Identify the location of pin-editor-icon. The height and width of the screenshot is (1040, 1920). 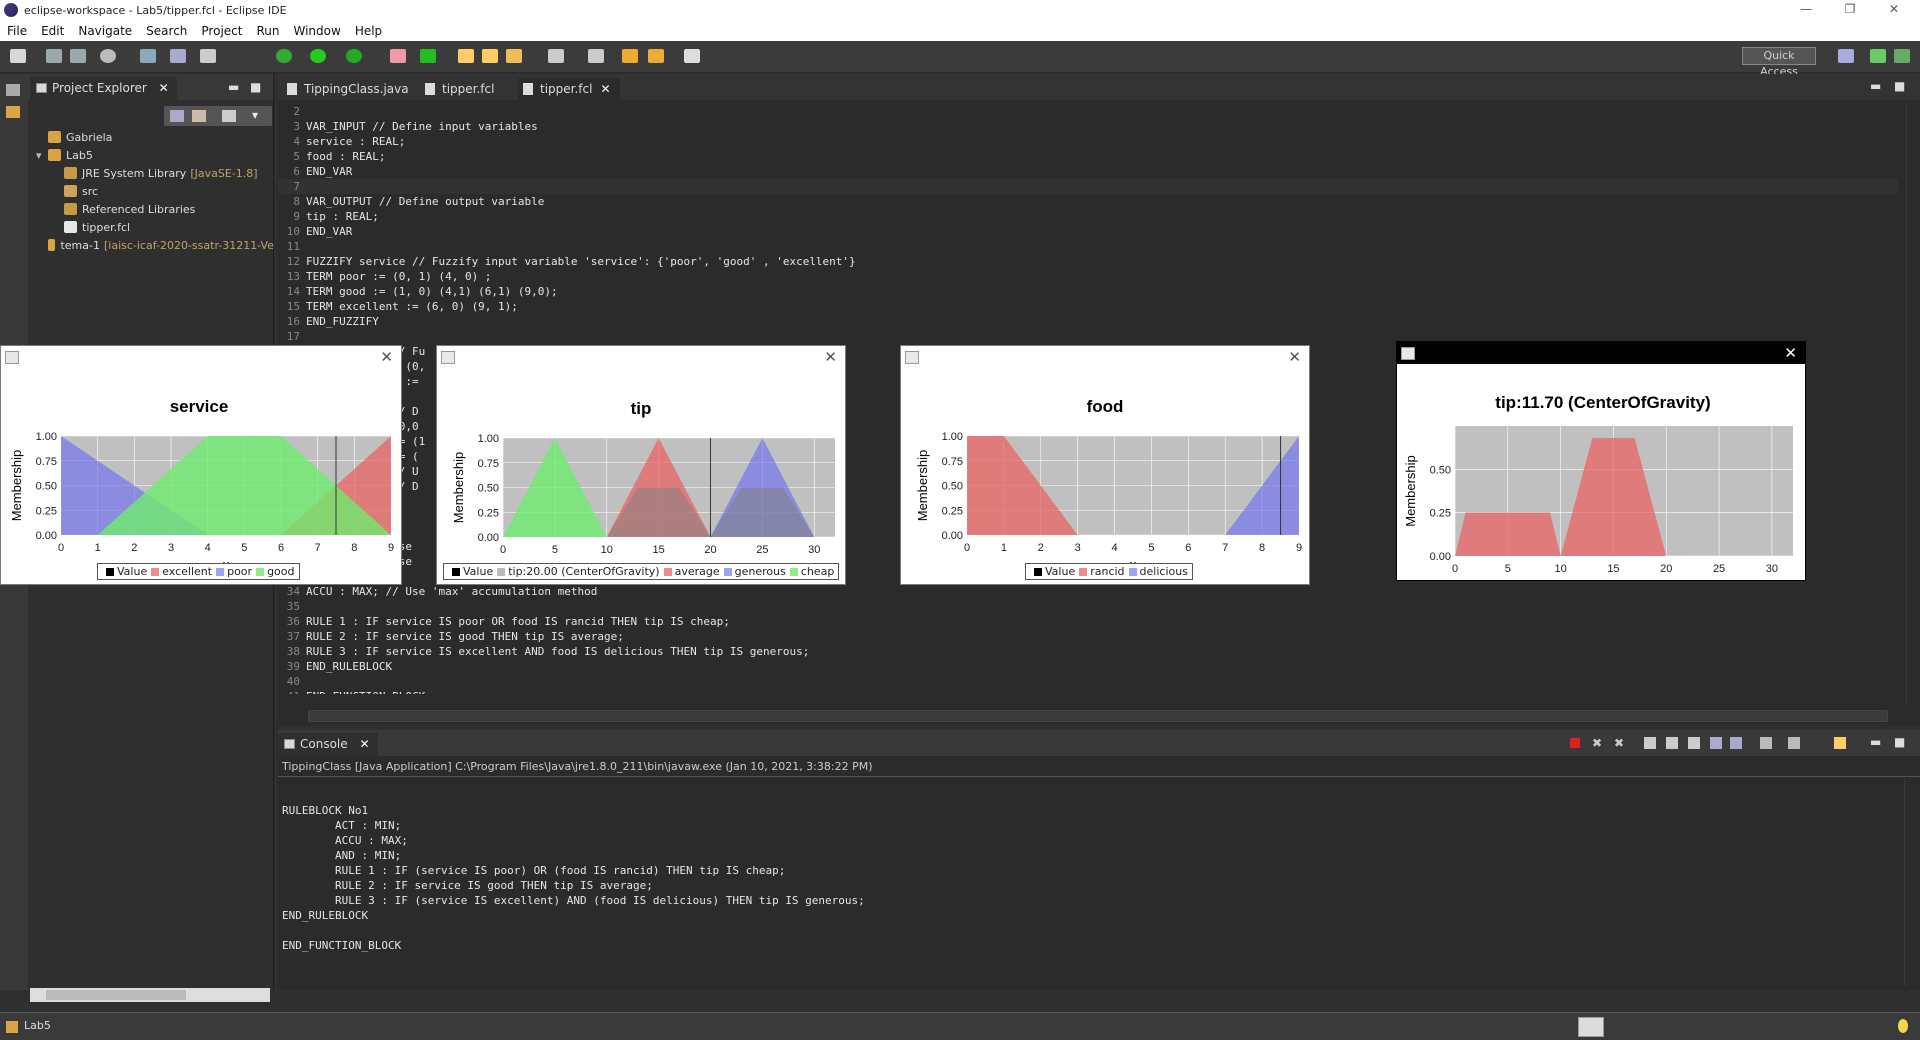
(596, 56).